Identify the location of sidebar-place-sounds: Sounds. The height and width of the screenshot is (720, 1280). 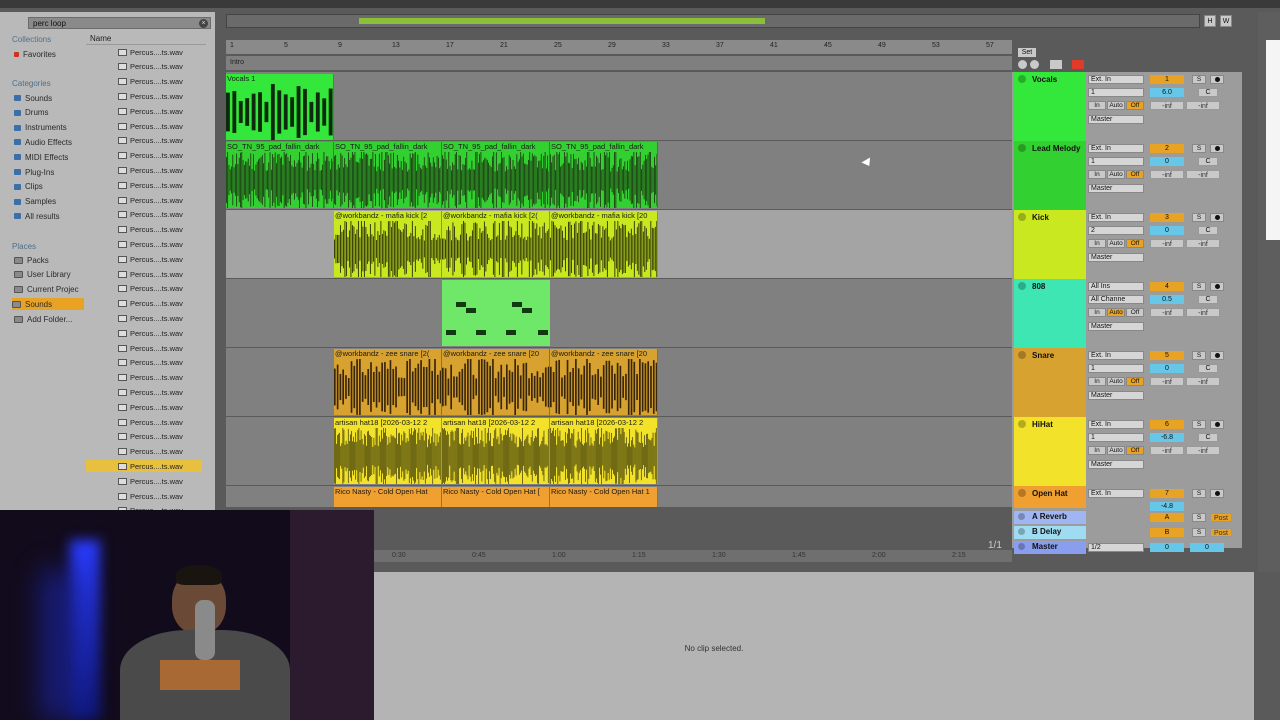
(48, 304).